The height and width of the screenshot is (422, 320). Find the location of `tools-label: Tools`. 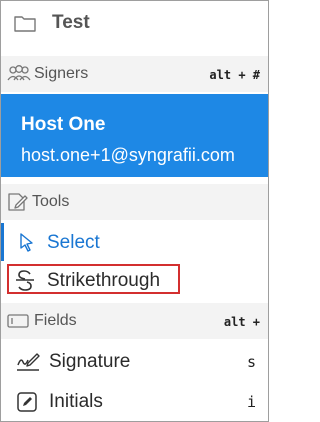

tools-label: Tools is located at coordinates (51, 201).